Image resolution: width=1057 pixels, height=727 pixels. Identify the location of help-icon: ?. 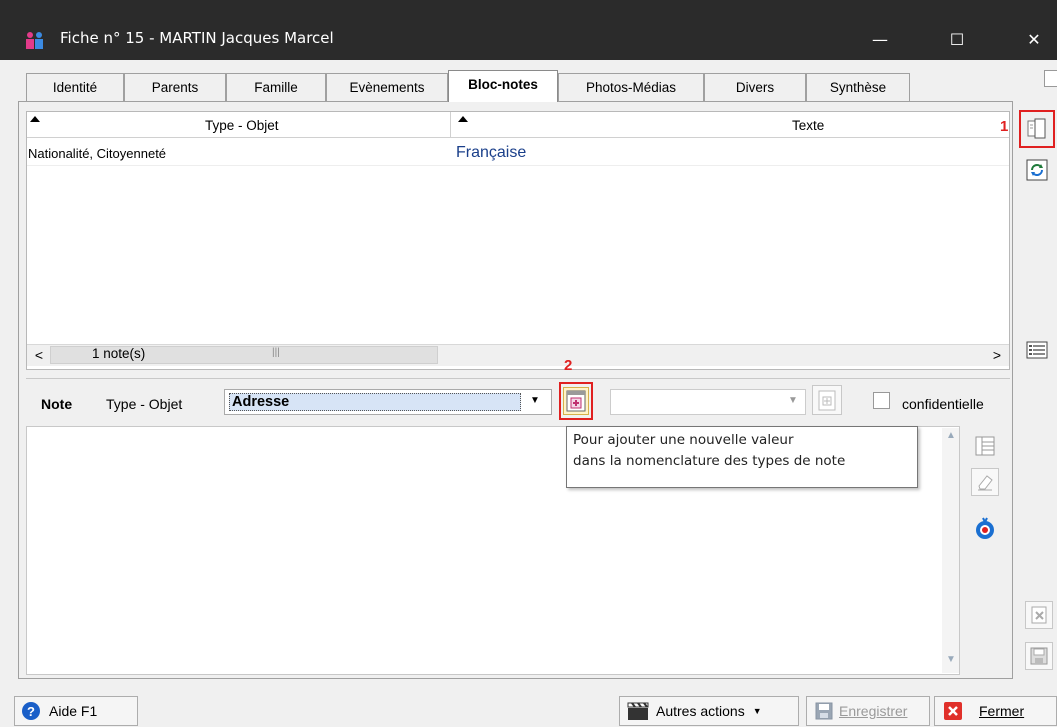
(31, 711).